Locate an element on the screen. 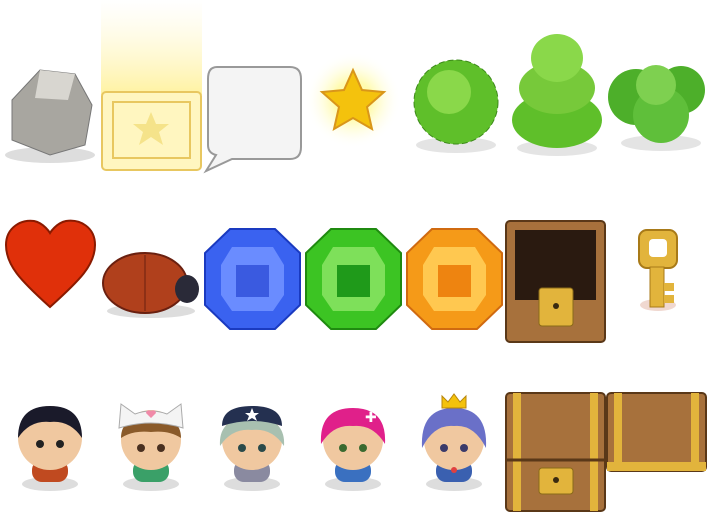  gem-blue-sprite is located at coordinates (252, 280).